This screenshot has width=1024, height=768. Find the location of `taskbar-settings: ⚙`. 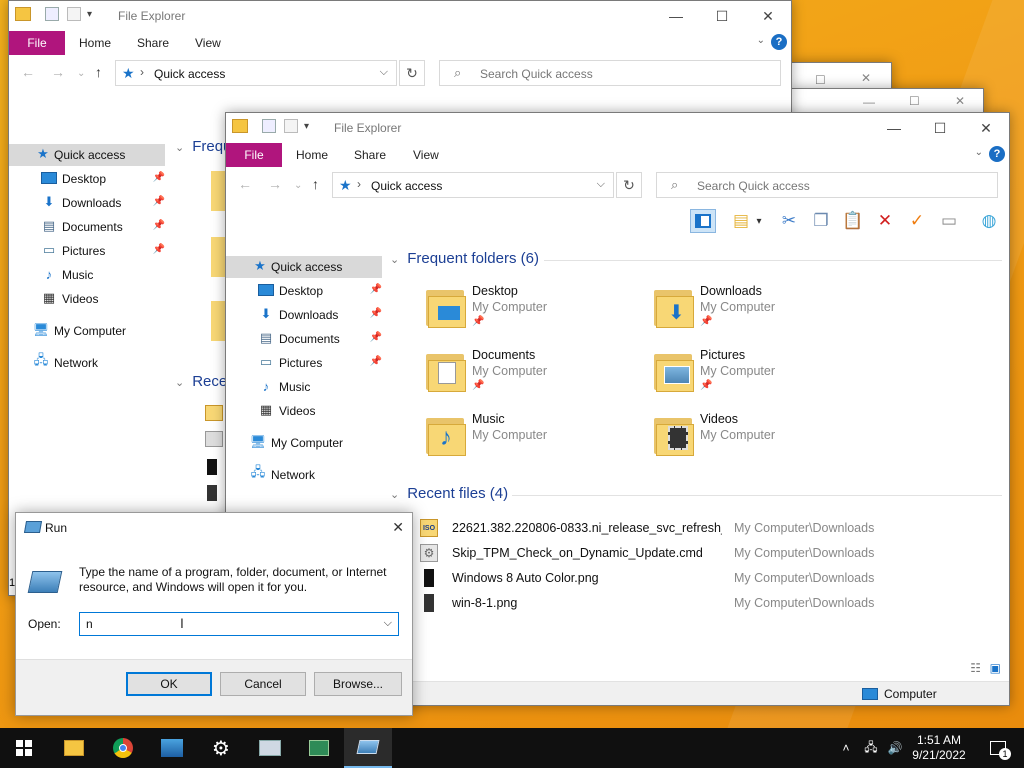

taskbar-settings: ⚙ is located at coordinates (221, 748).